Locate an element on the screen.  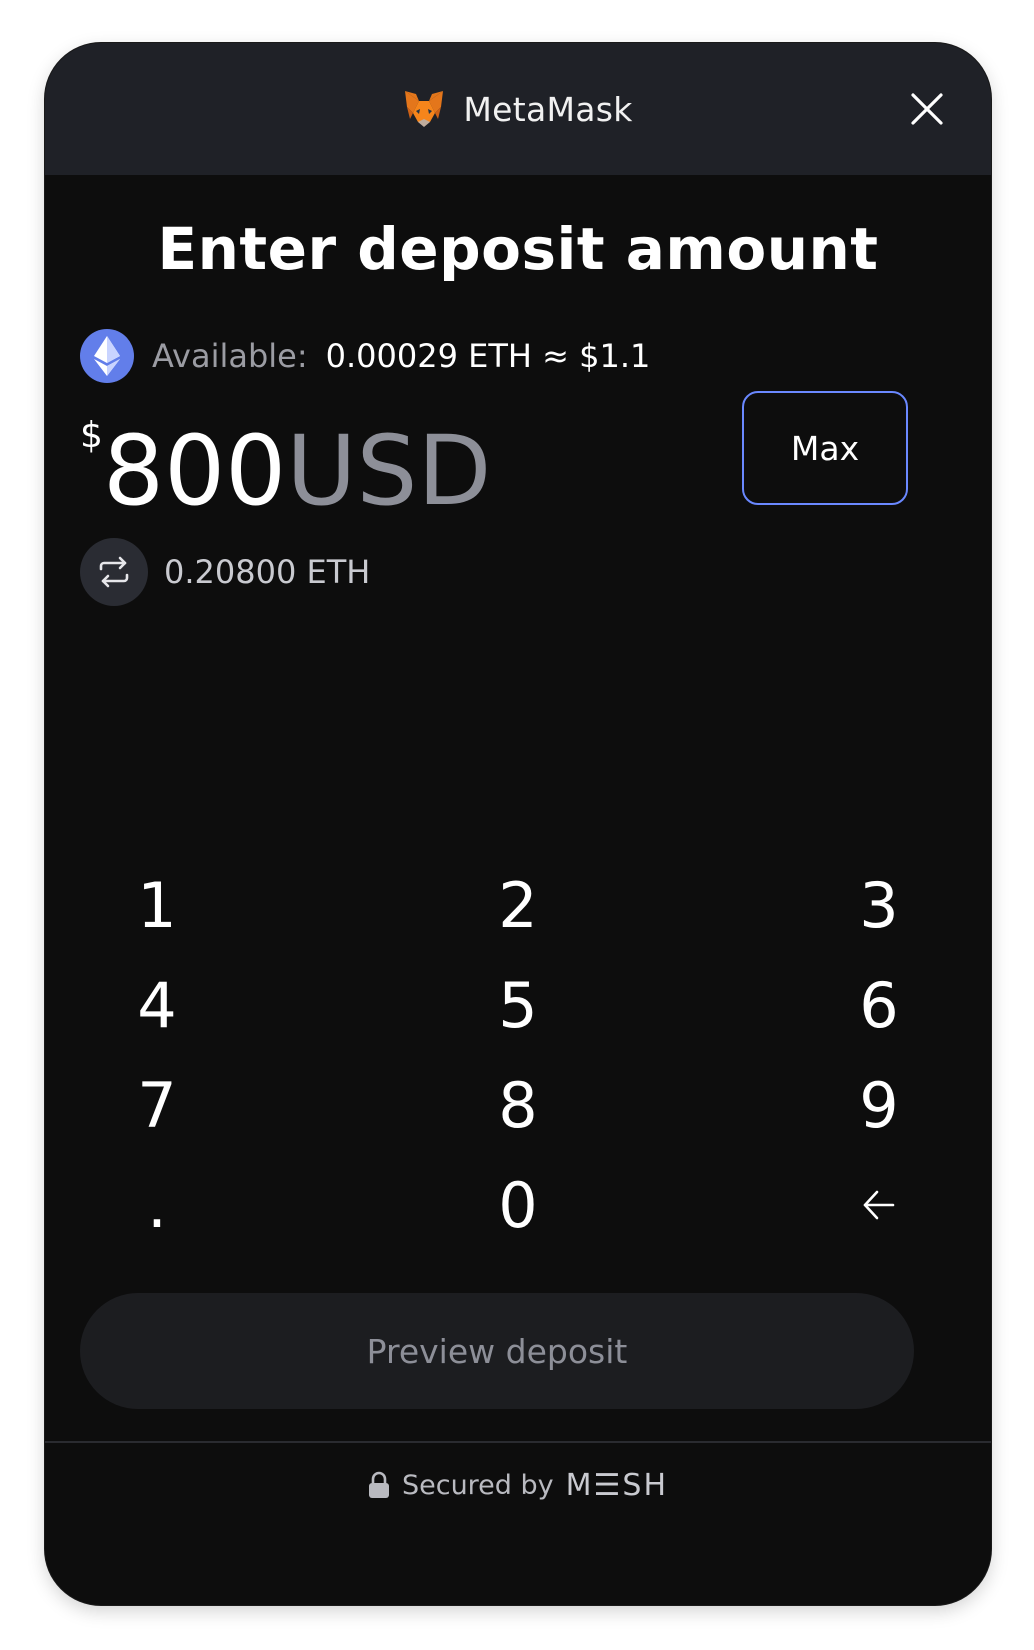
available-label: Available: is located at coordinates (230, 356).